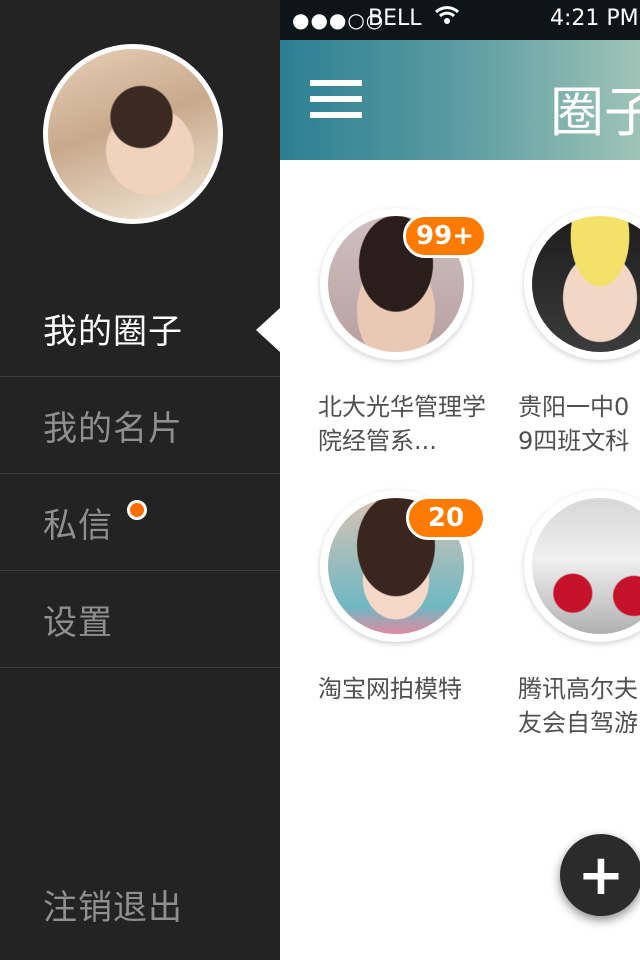  What do you see at coordinates (579, 706) in the screenshot?
I see `circle-name: 腾讯高尔夫友会自驾游` at bounding box center [579, 706].